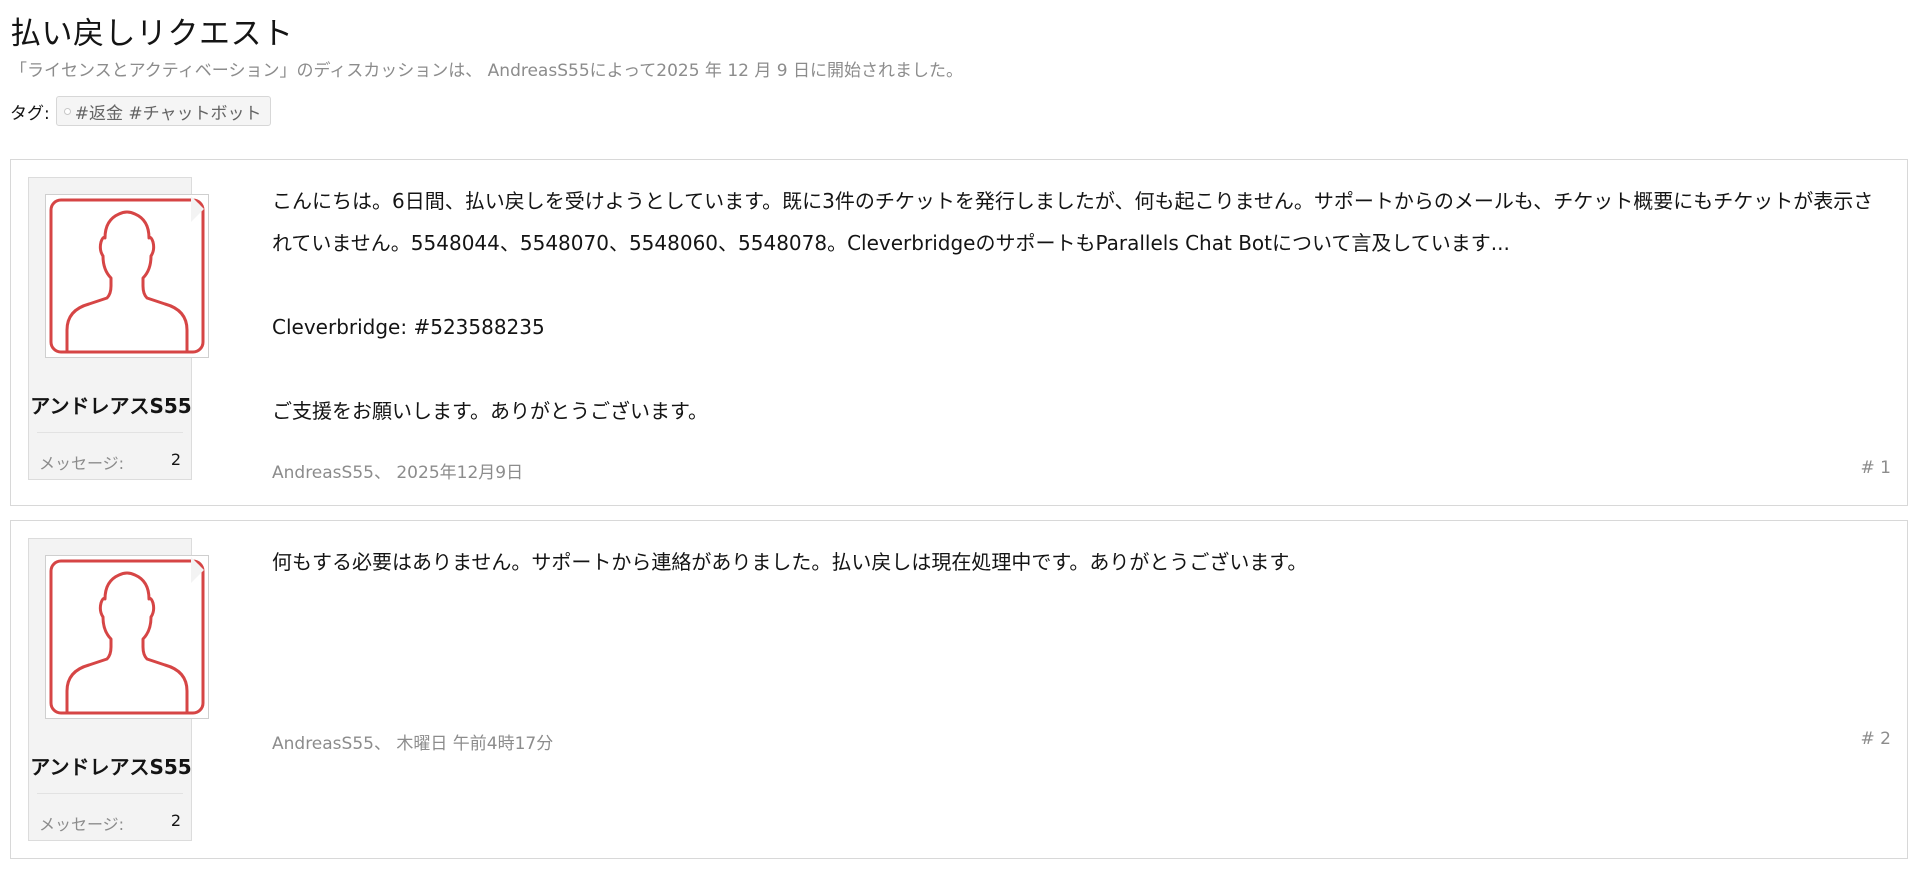 Image resolution: width=1920 pixels, height=878 pixels. Describe the element at coordinates (152, 34) in the screenshot. I see `page-title: 払い戻しリクエスト` at that location.